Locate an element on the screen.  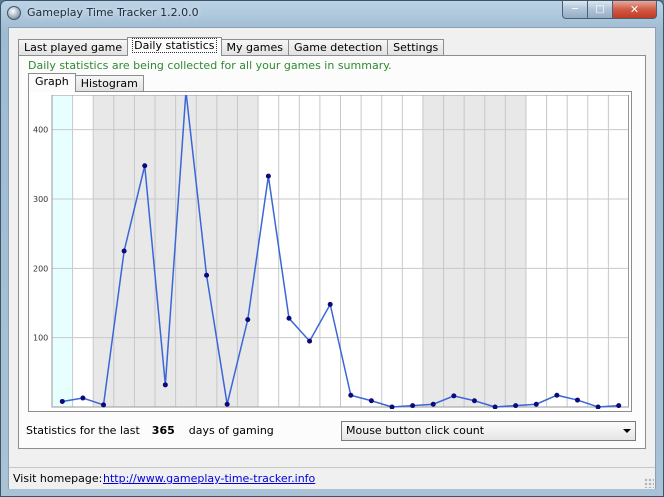
view-tabs: Graph Histogram is located at coordinates (86, 82).